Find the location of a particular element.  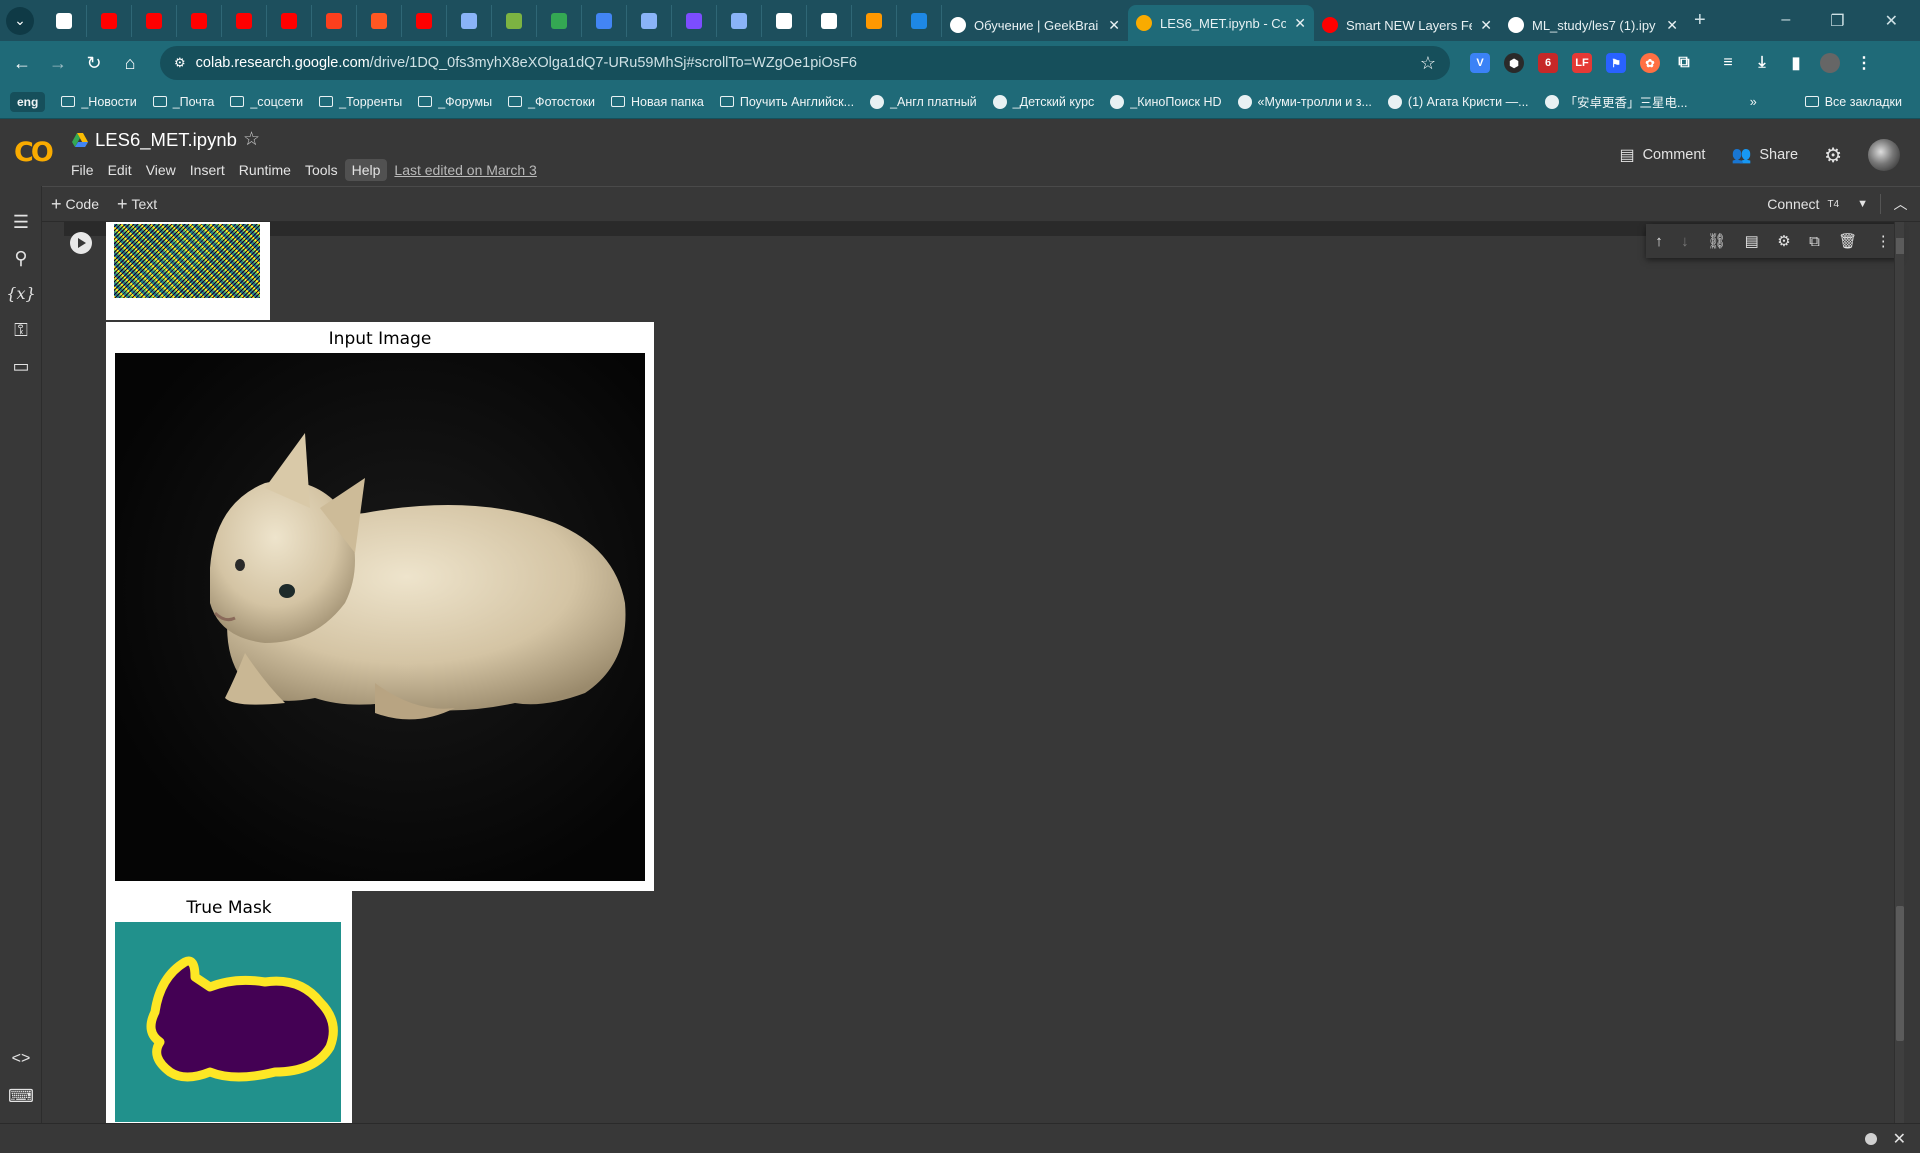

star-notebook-icon: ☆ is located at coordinates (251, 139).